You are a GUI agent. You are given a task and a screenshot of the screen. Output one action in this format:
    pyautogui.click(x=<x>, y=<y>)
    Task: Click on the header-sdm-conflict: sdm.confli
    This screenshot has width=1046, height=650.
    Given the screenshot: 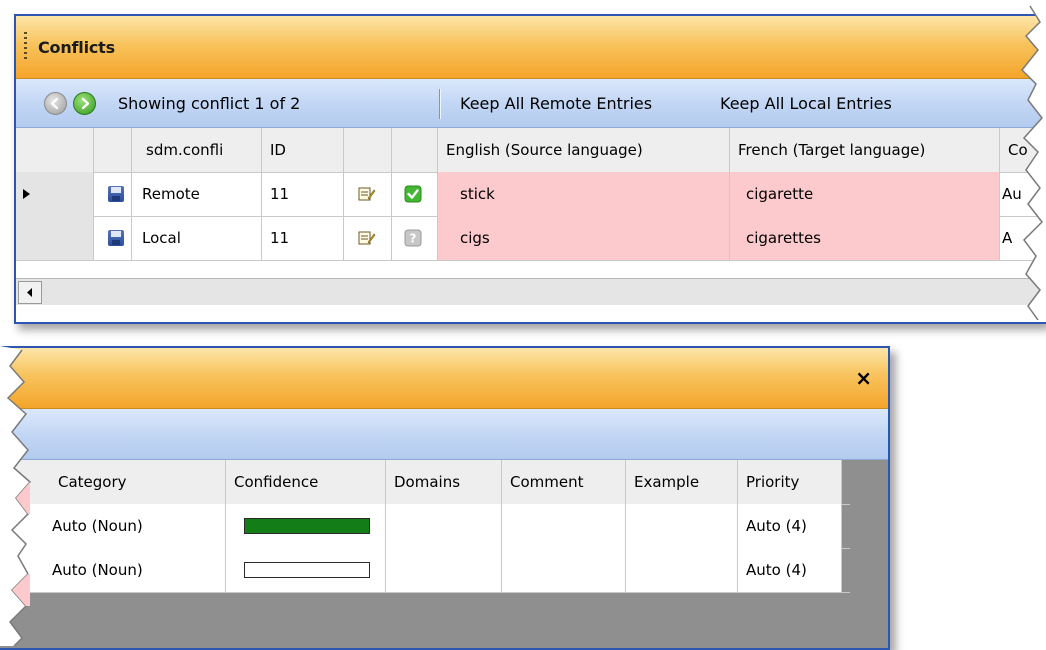 What is the action you would take?
    pyautogui.click(x=197, y=150)
    